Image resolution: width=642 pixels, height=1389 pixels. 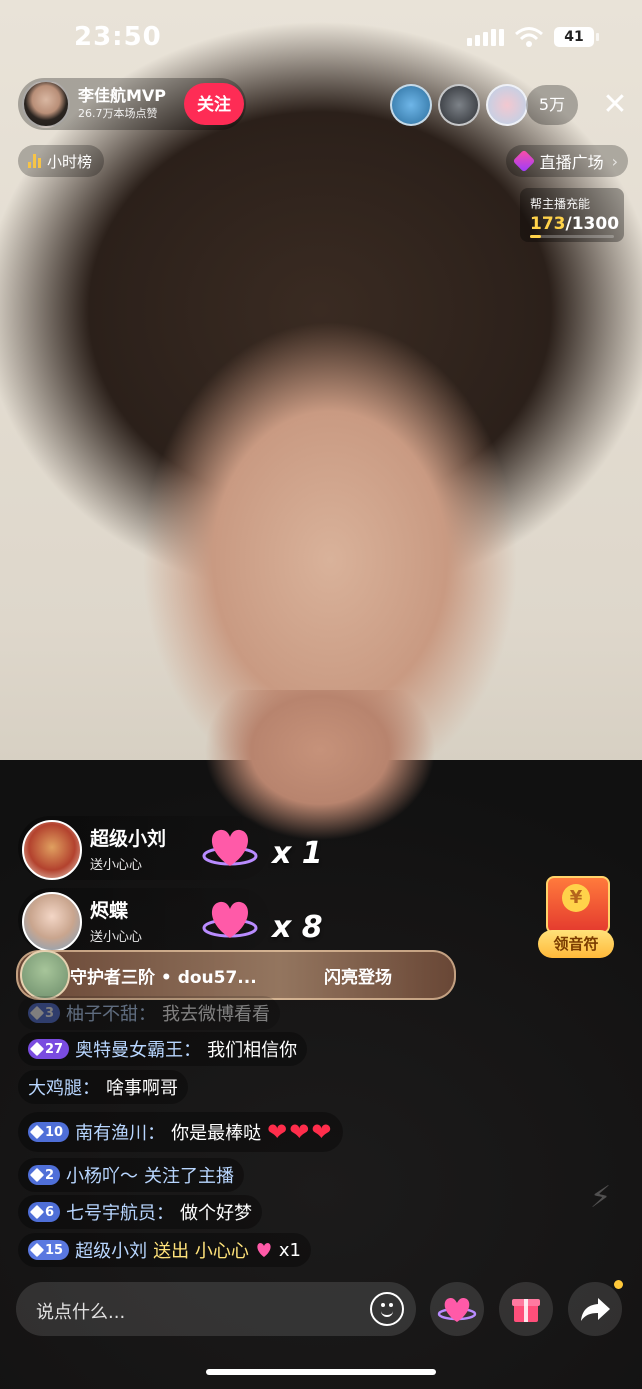 I want to click on host-avatar, so click(x=46, y=104).